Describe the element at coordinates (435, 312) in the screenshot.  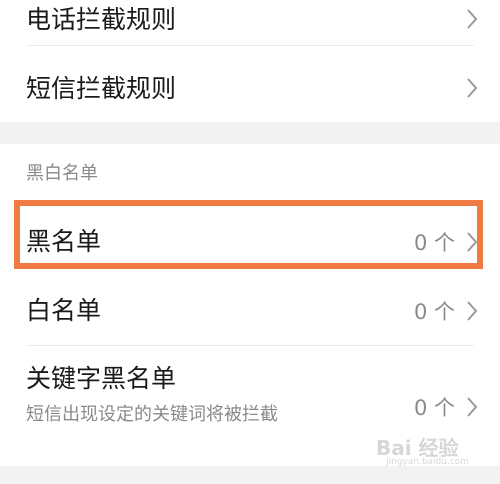
I see `whitelist-count: 0 个` at that location.